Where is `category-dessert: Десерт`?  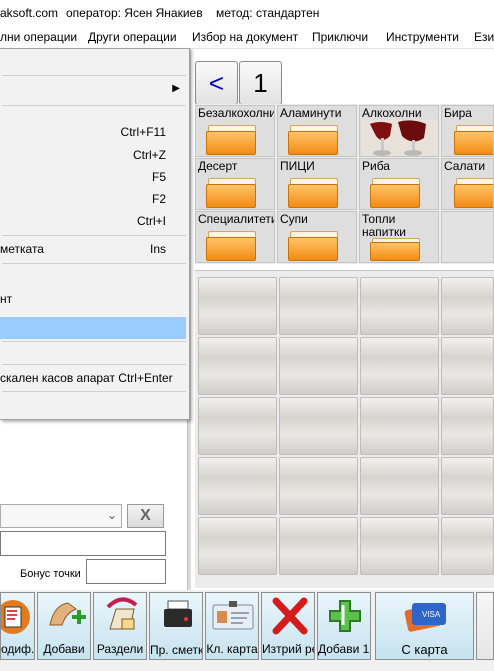 category-dessert: Десерт is located at coordinates (235, 184).